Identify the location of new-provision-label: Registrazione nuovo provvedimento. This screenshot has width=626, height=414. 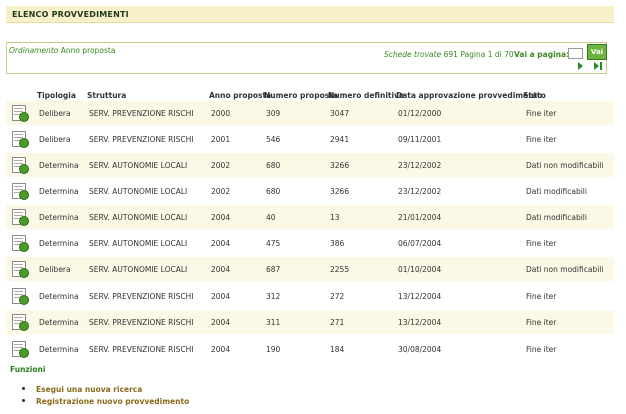
(112, 401).